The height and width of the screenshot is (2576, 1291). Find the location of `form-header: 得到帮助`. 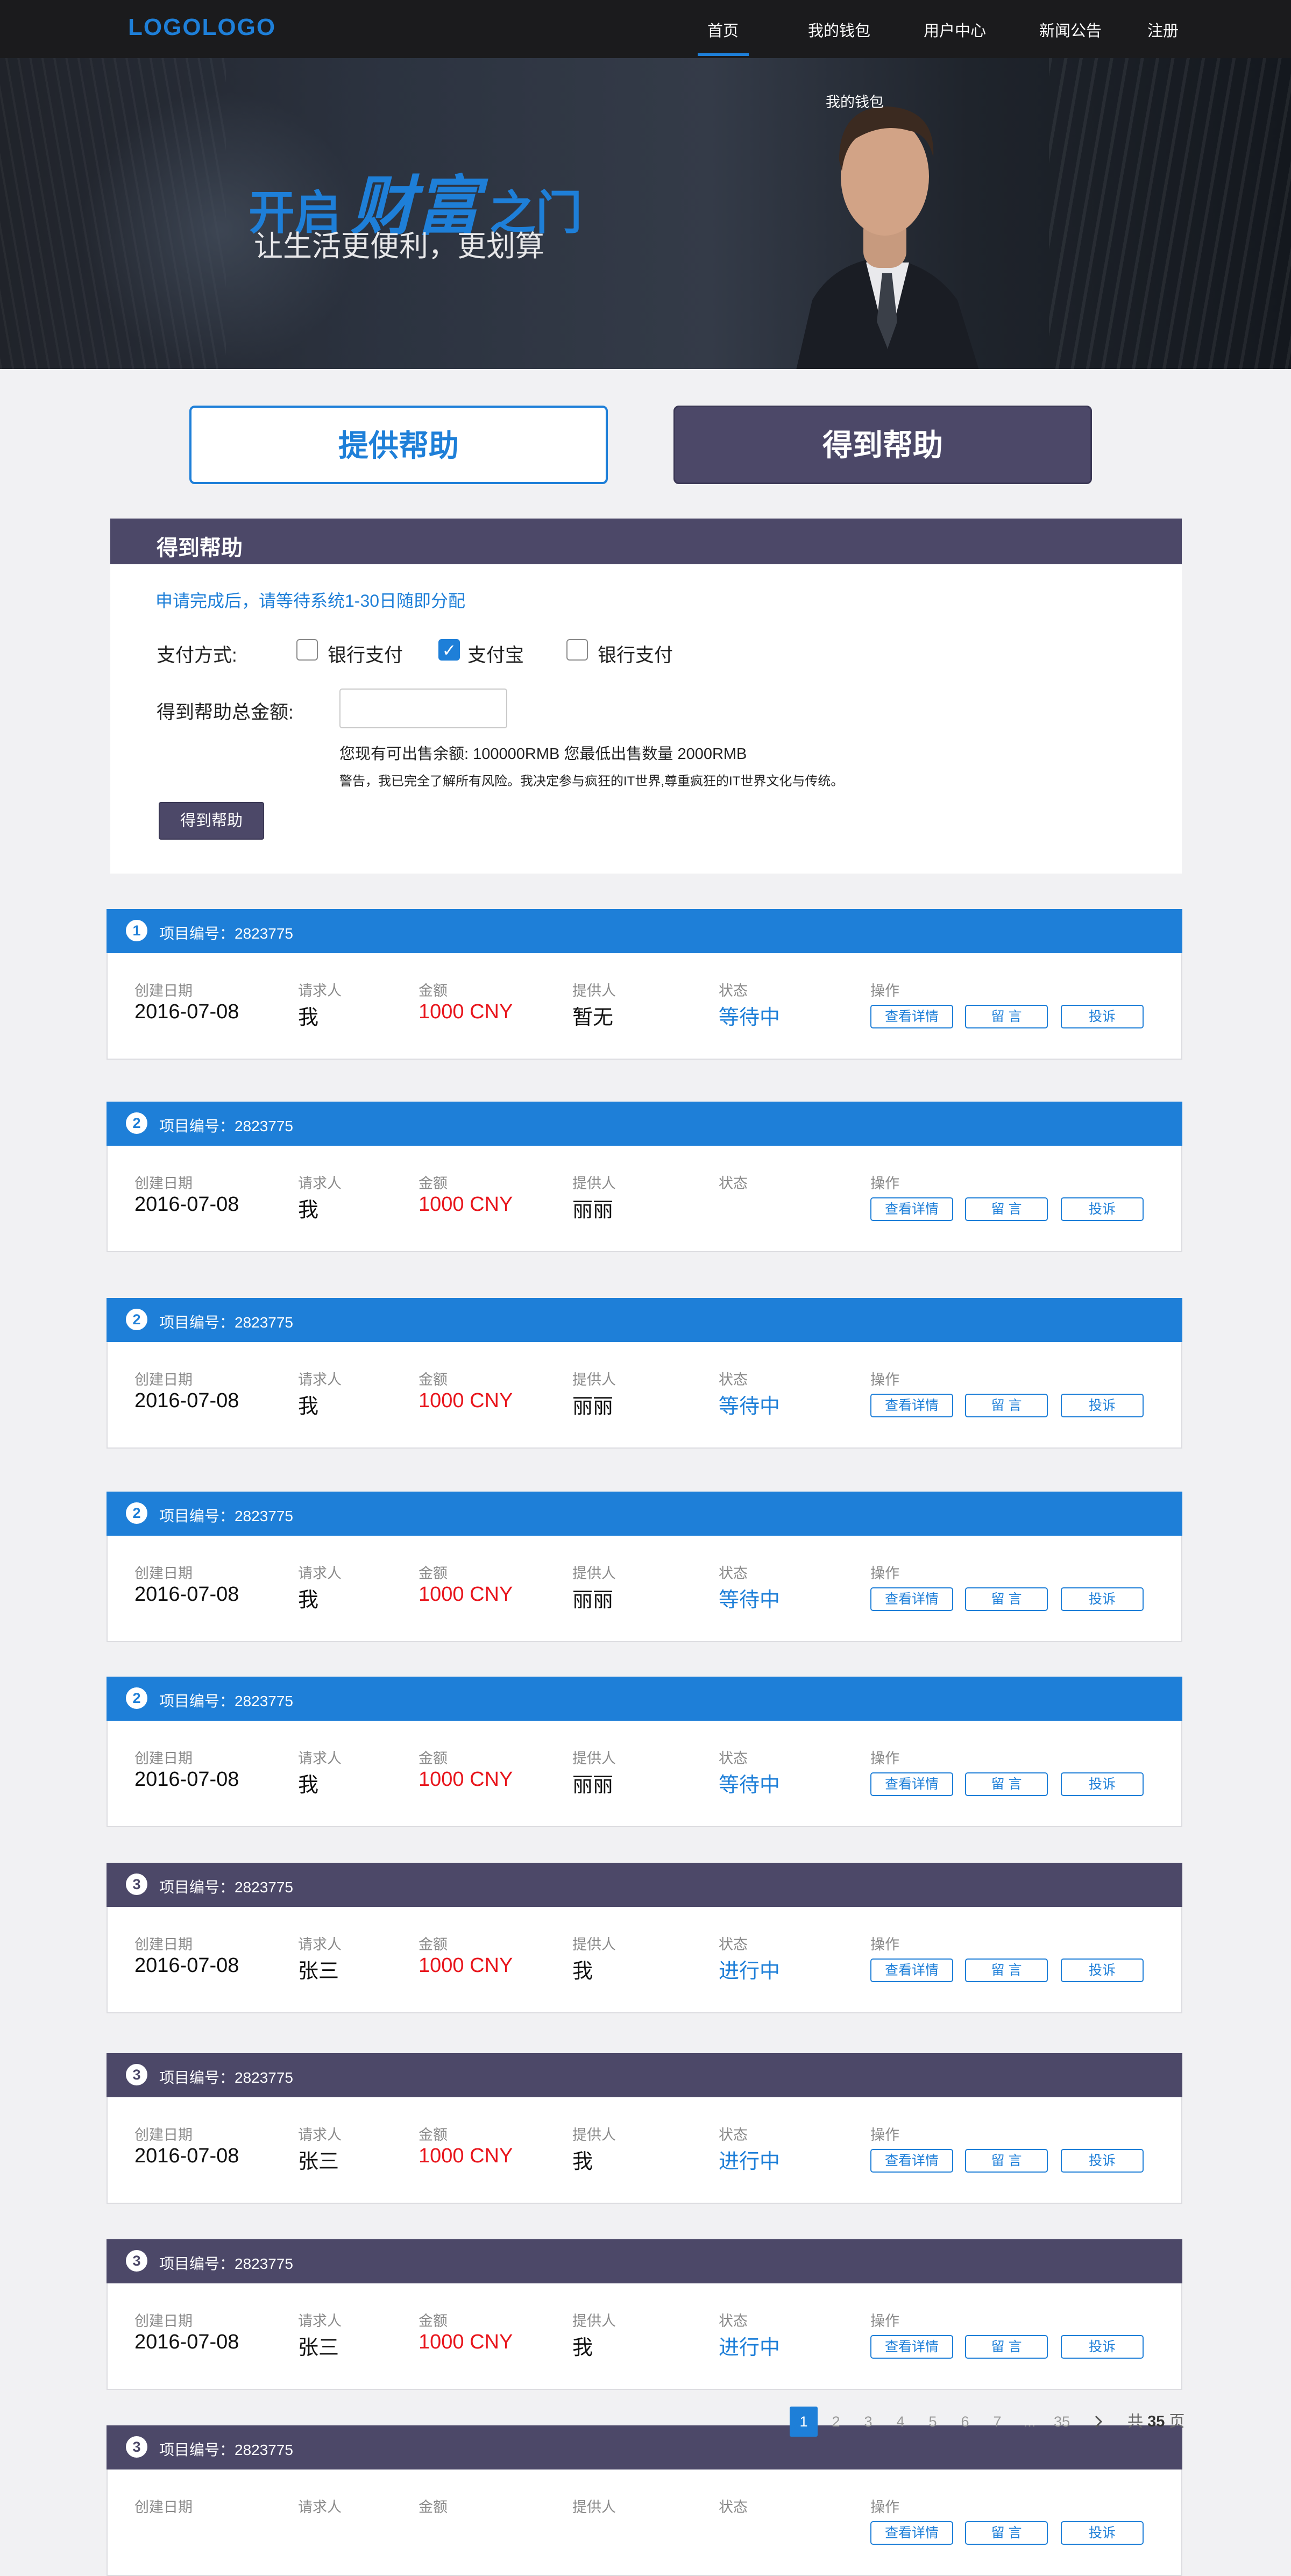

form-header: 得到帮助 is located at coordinates (646, 541).